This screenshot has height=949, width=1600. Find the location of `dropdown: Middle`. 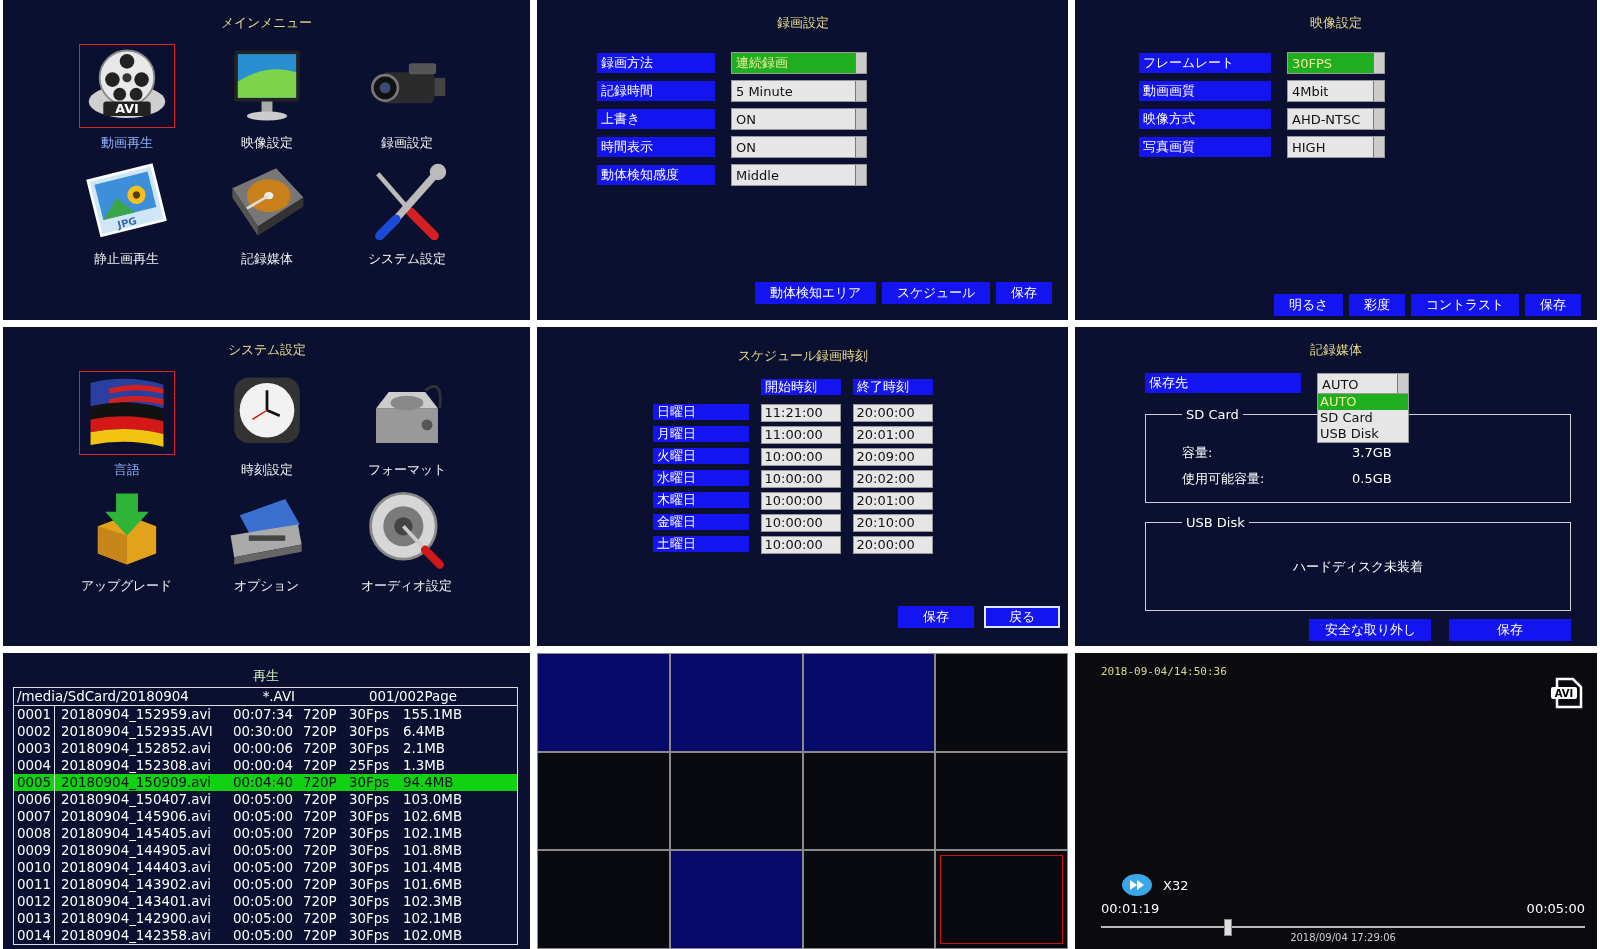

dropdown: Middle is located at coordinates (799, 175).